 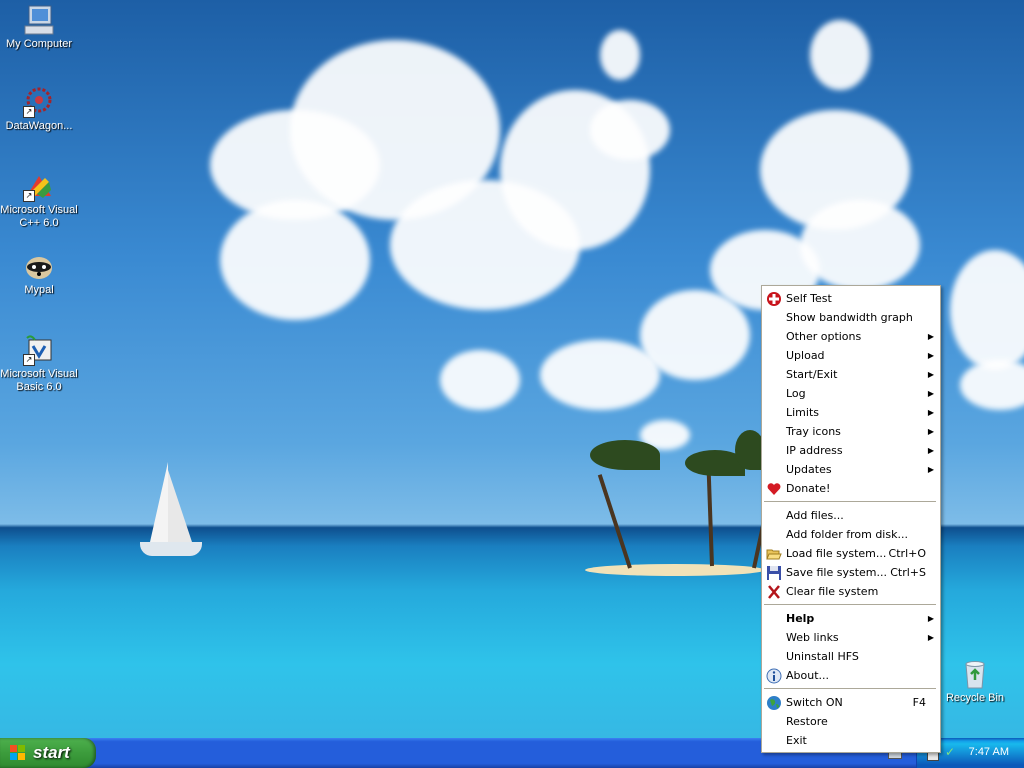 I want to click on menu-item-donate: Donate!, so click(x=851, y=488).